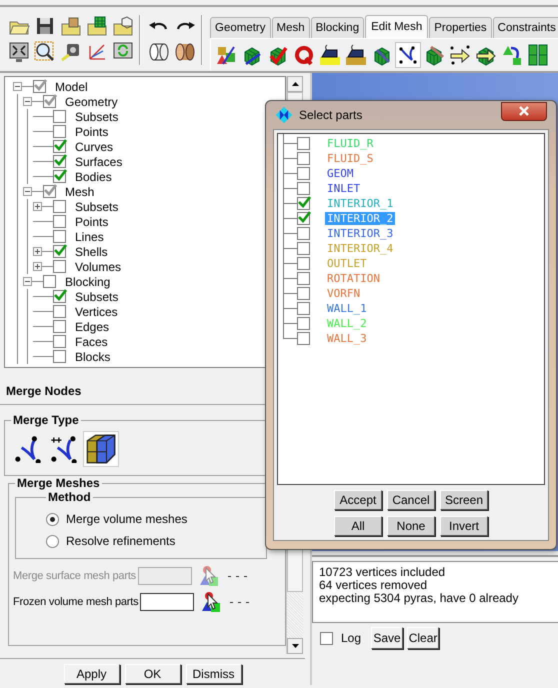 The image size is (558, 688). I want to click on button: Dismiss, so click(214, 674).